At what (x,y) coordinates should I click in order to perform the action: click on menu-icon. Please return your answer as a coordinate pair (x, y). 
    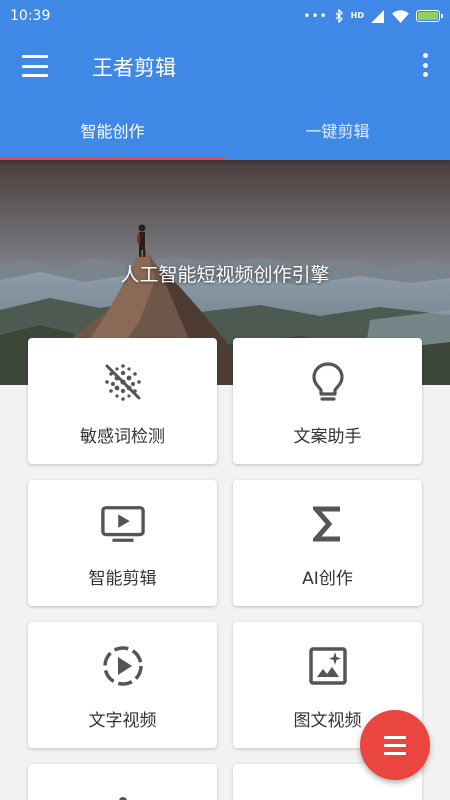
    Looking at the image, I should click on (35, 66).